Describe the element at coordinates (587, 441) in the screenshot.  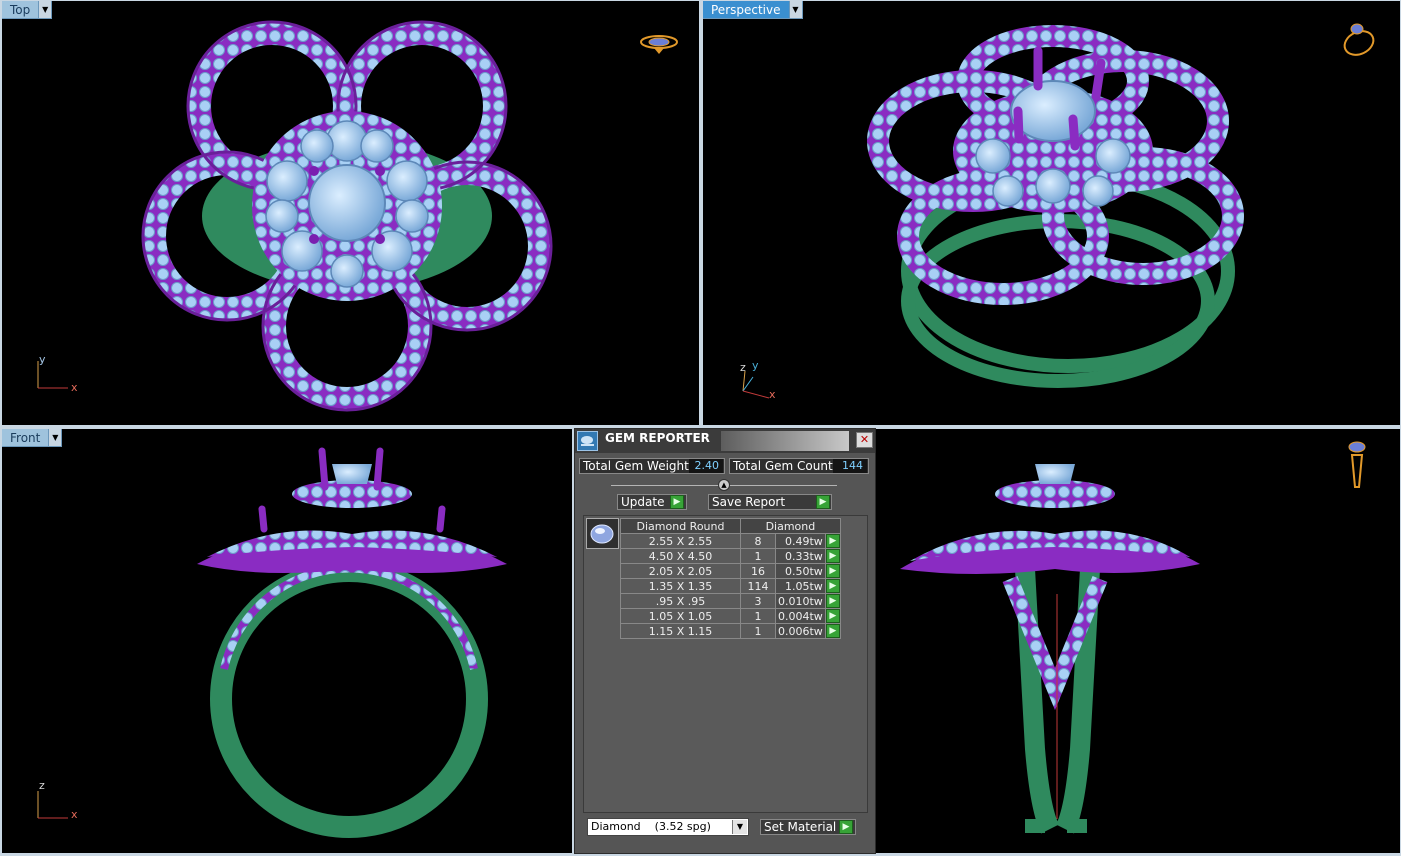
I see `gem-reporter-app-icon` at that location.